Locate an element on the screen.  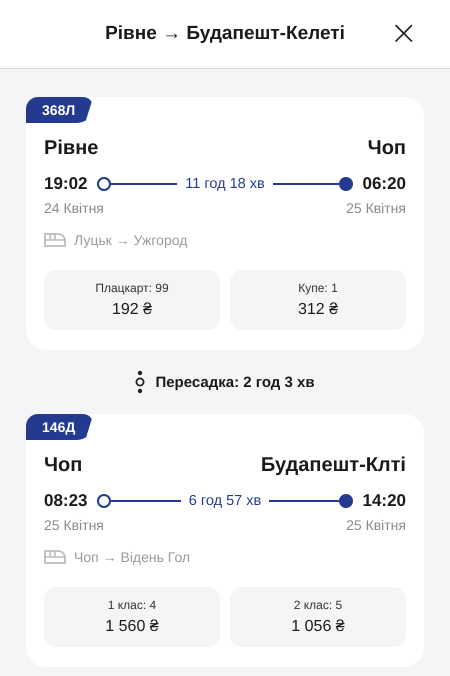
arrival-time: 06:20 is located at coordinates (384, 184).